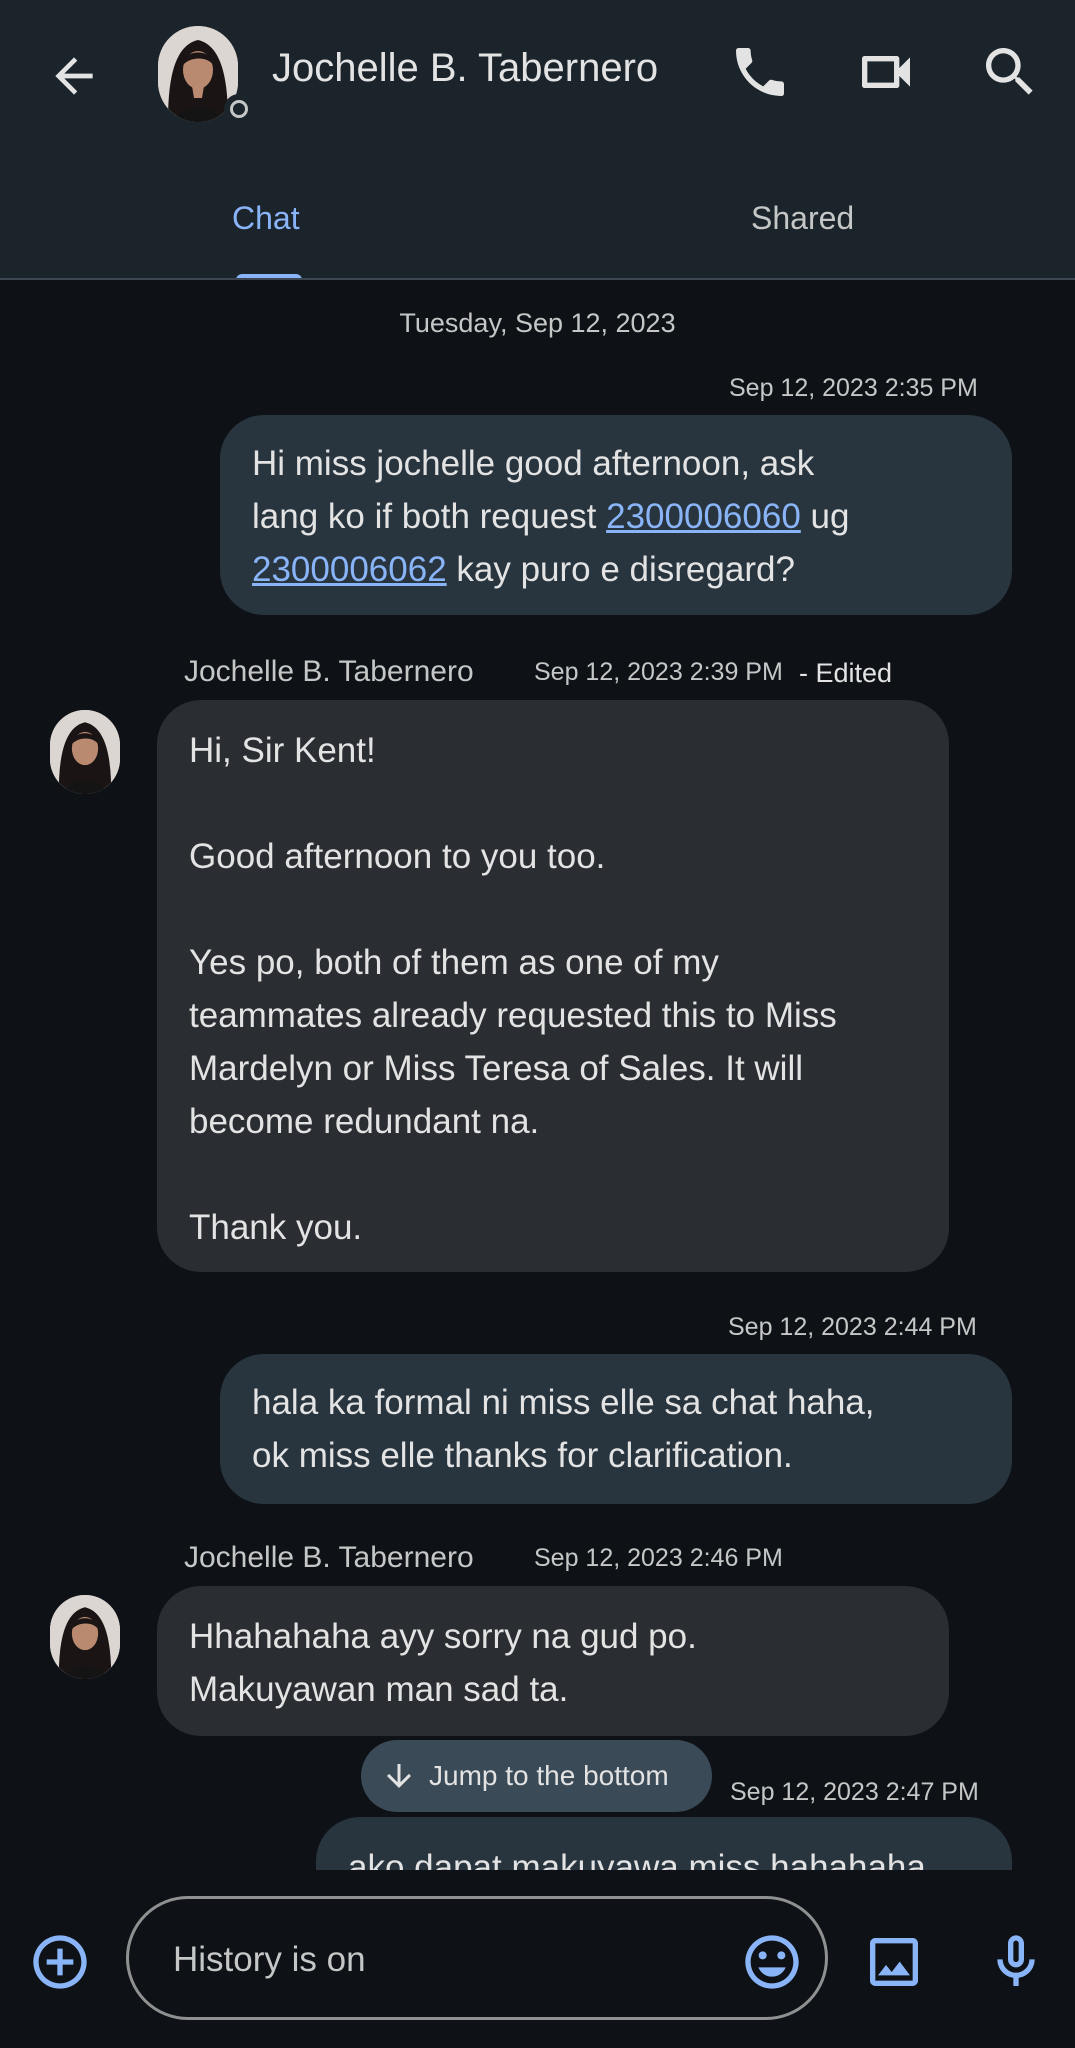  Describe the element at coordinates (537, 225) in the screenshot. I see `tab-bar: Chat Shared` at that location.